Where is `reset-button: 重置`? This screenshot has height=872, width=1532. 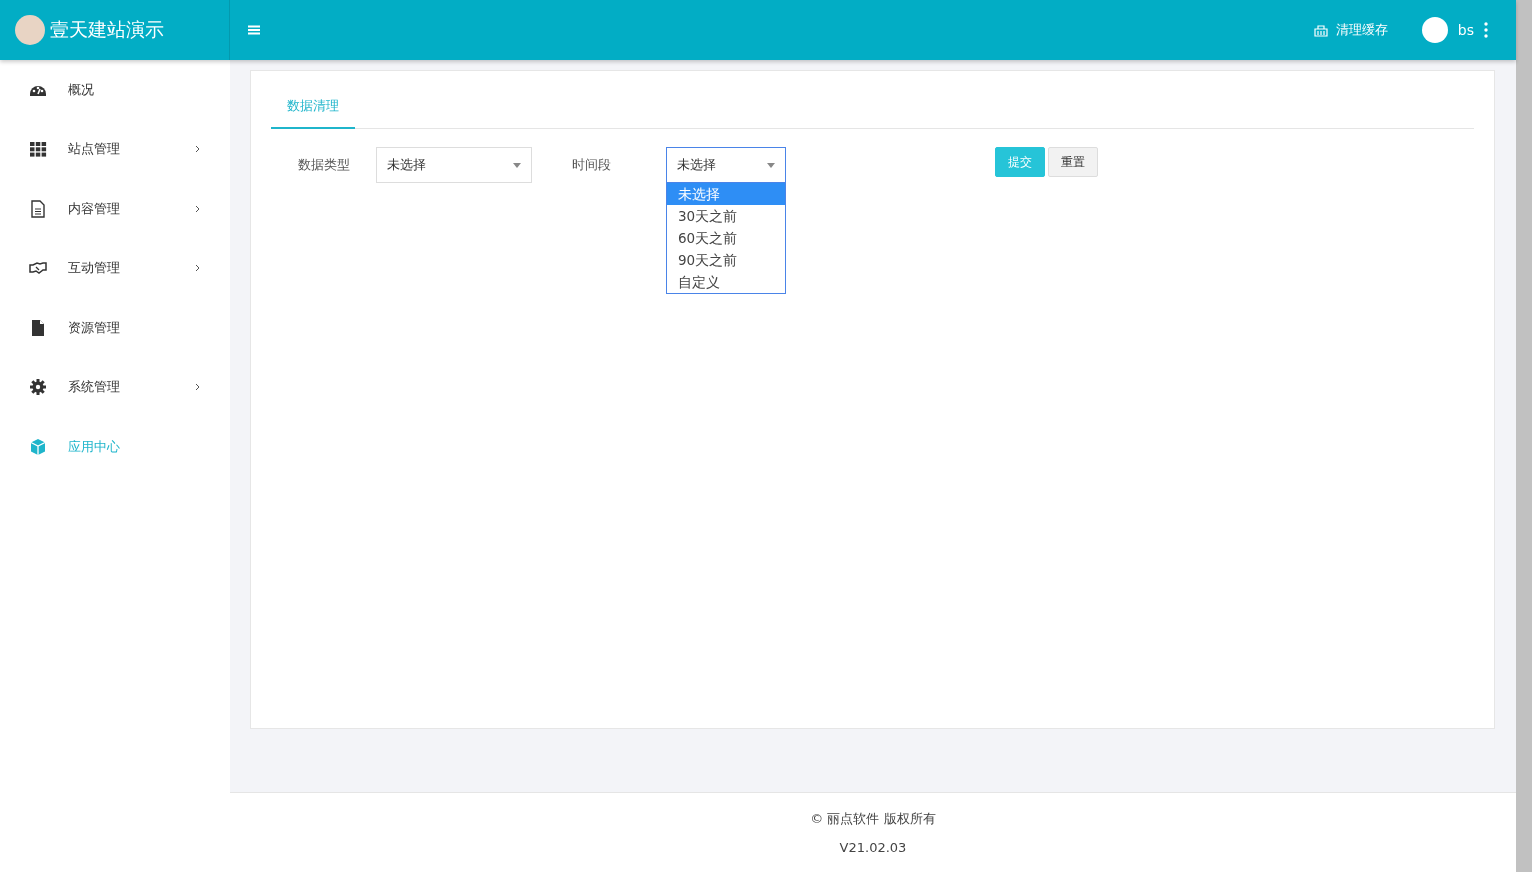 reset-button: 重置 is located at coordinates (1073, 162).